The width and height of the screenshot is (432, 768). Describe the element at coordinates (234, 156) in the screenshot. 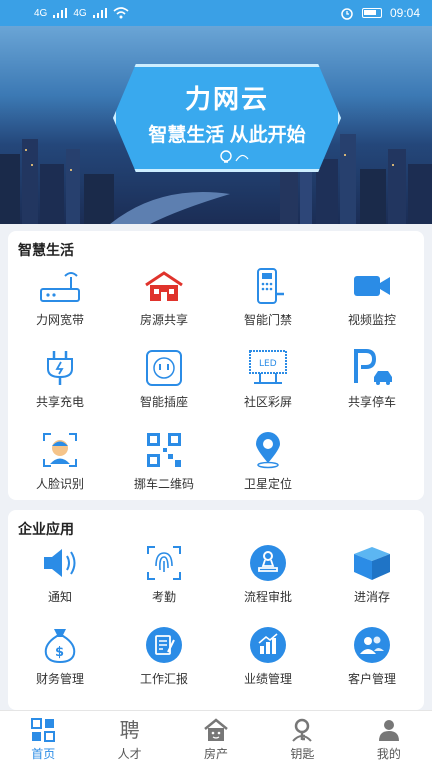

I see `lightbulb-icon` at that location.